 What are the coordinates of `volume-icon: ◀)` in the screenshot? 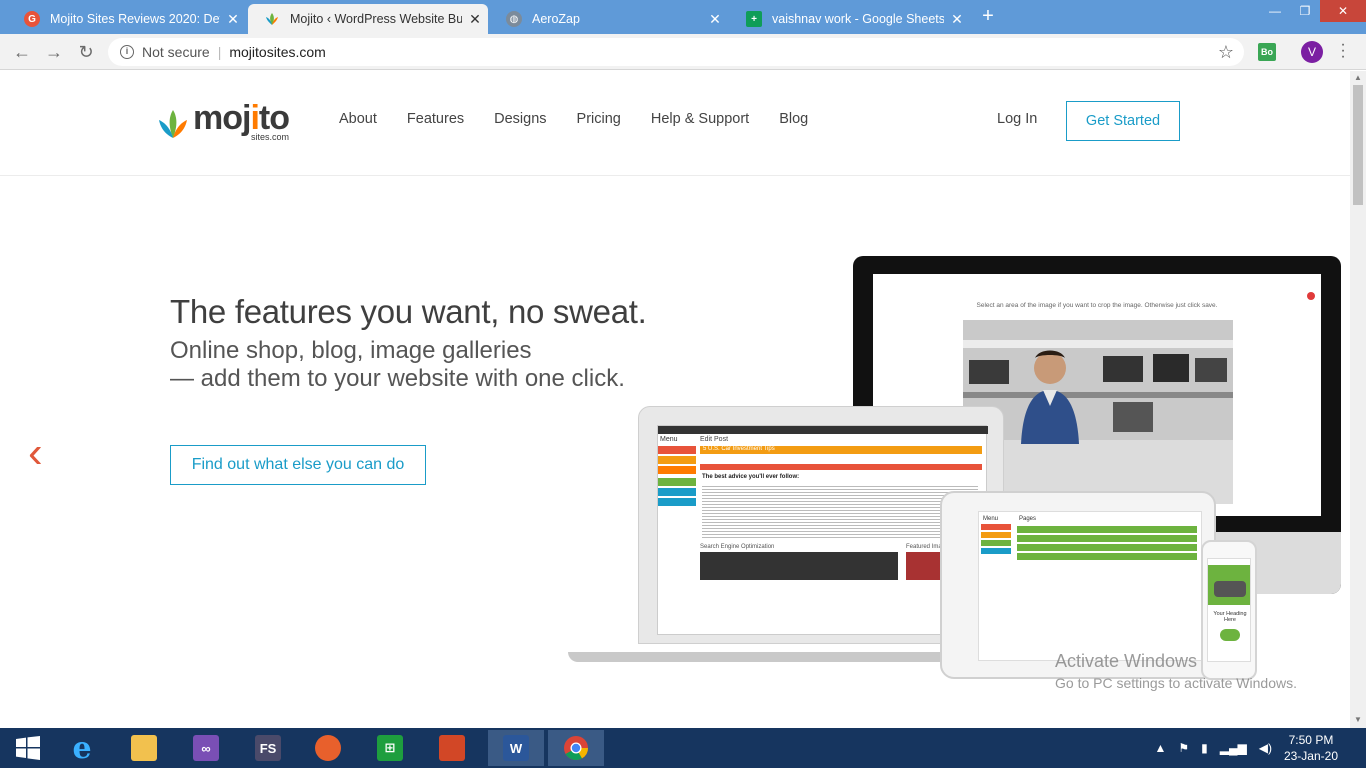 It's located at (1265, 748).